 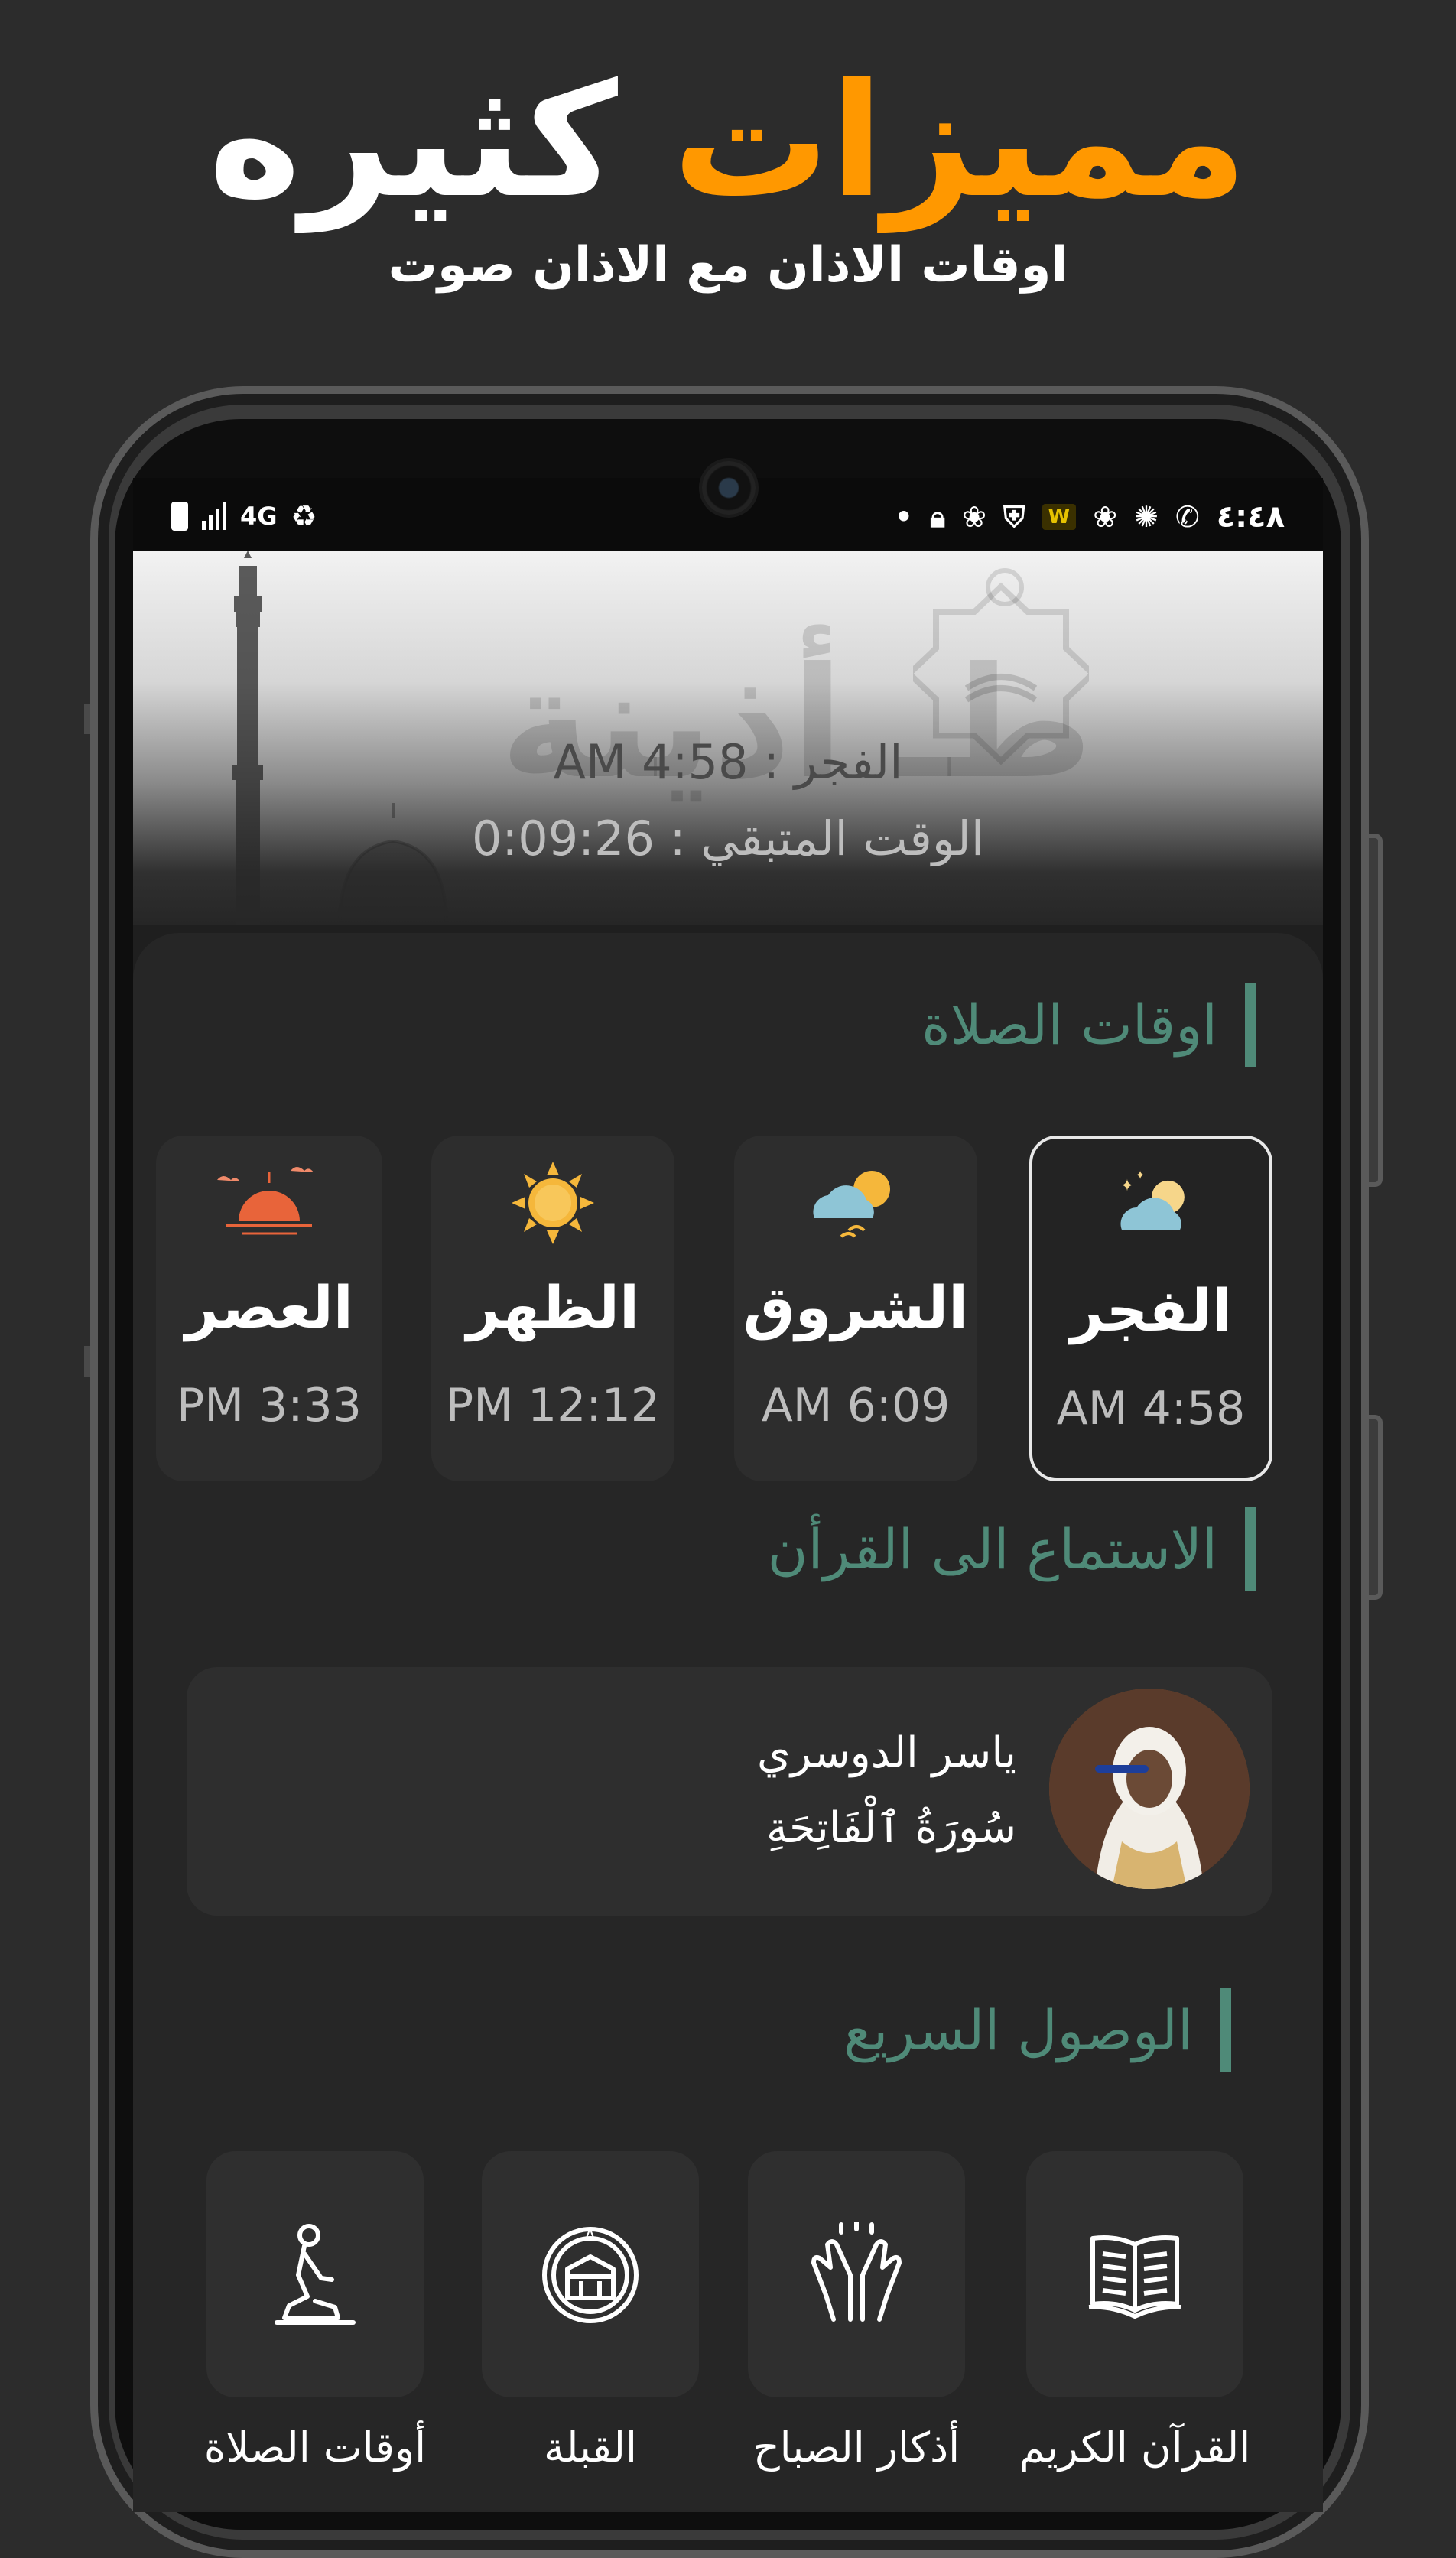 What do you see at coordinates (179, 516) in the screenshot?
I see `battery-icon` at bounding box center [179, 516].